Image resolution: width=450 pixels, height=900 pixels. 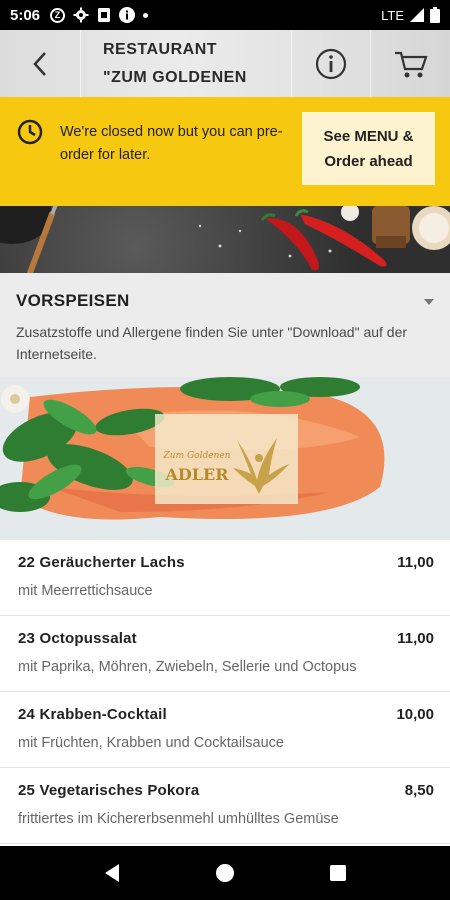 I want to click on category-title: VORSPEISEN, so click(x=73, y=300).